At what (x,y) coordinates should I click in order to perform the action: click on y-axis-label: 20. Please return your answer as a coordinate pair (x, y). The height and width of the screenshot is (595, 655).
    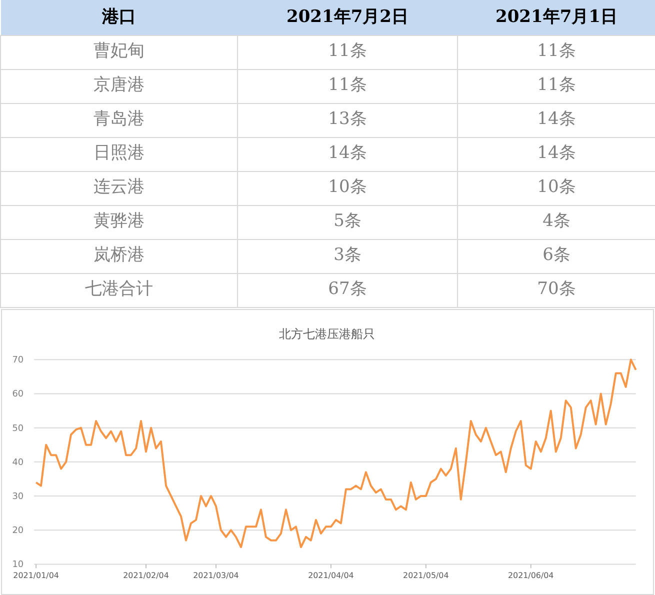
    Looking at the image, I should click on (18, 531).